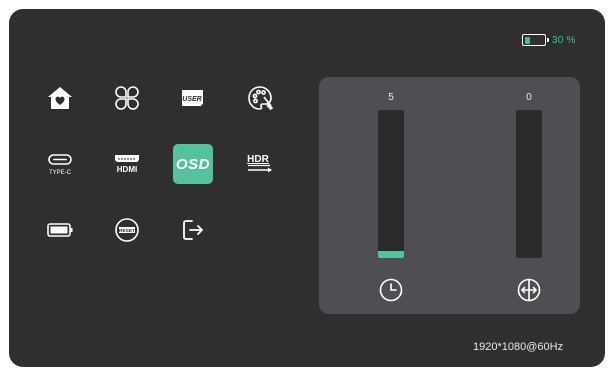 The height and width of the screenshot is (371, 609). Describe the element at coordinates (527, 40) in the screenshot. I see `battery-level-fill` at that location.